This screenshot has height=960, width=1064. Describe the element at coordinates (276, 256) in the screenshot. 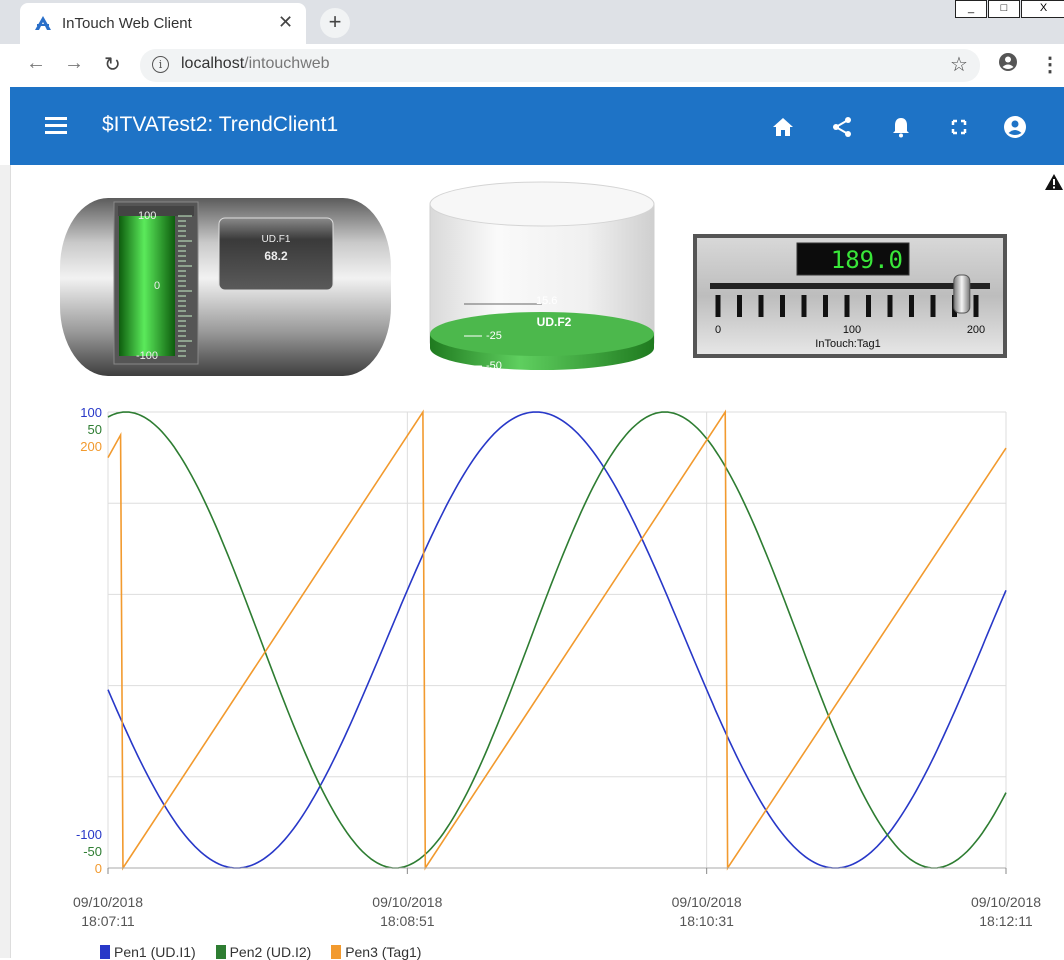

I see `tank-value: 68.2` at that location.